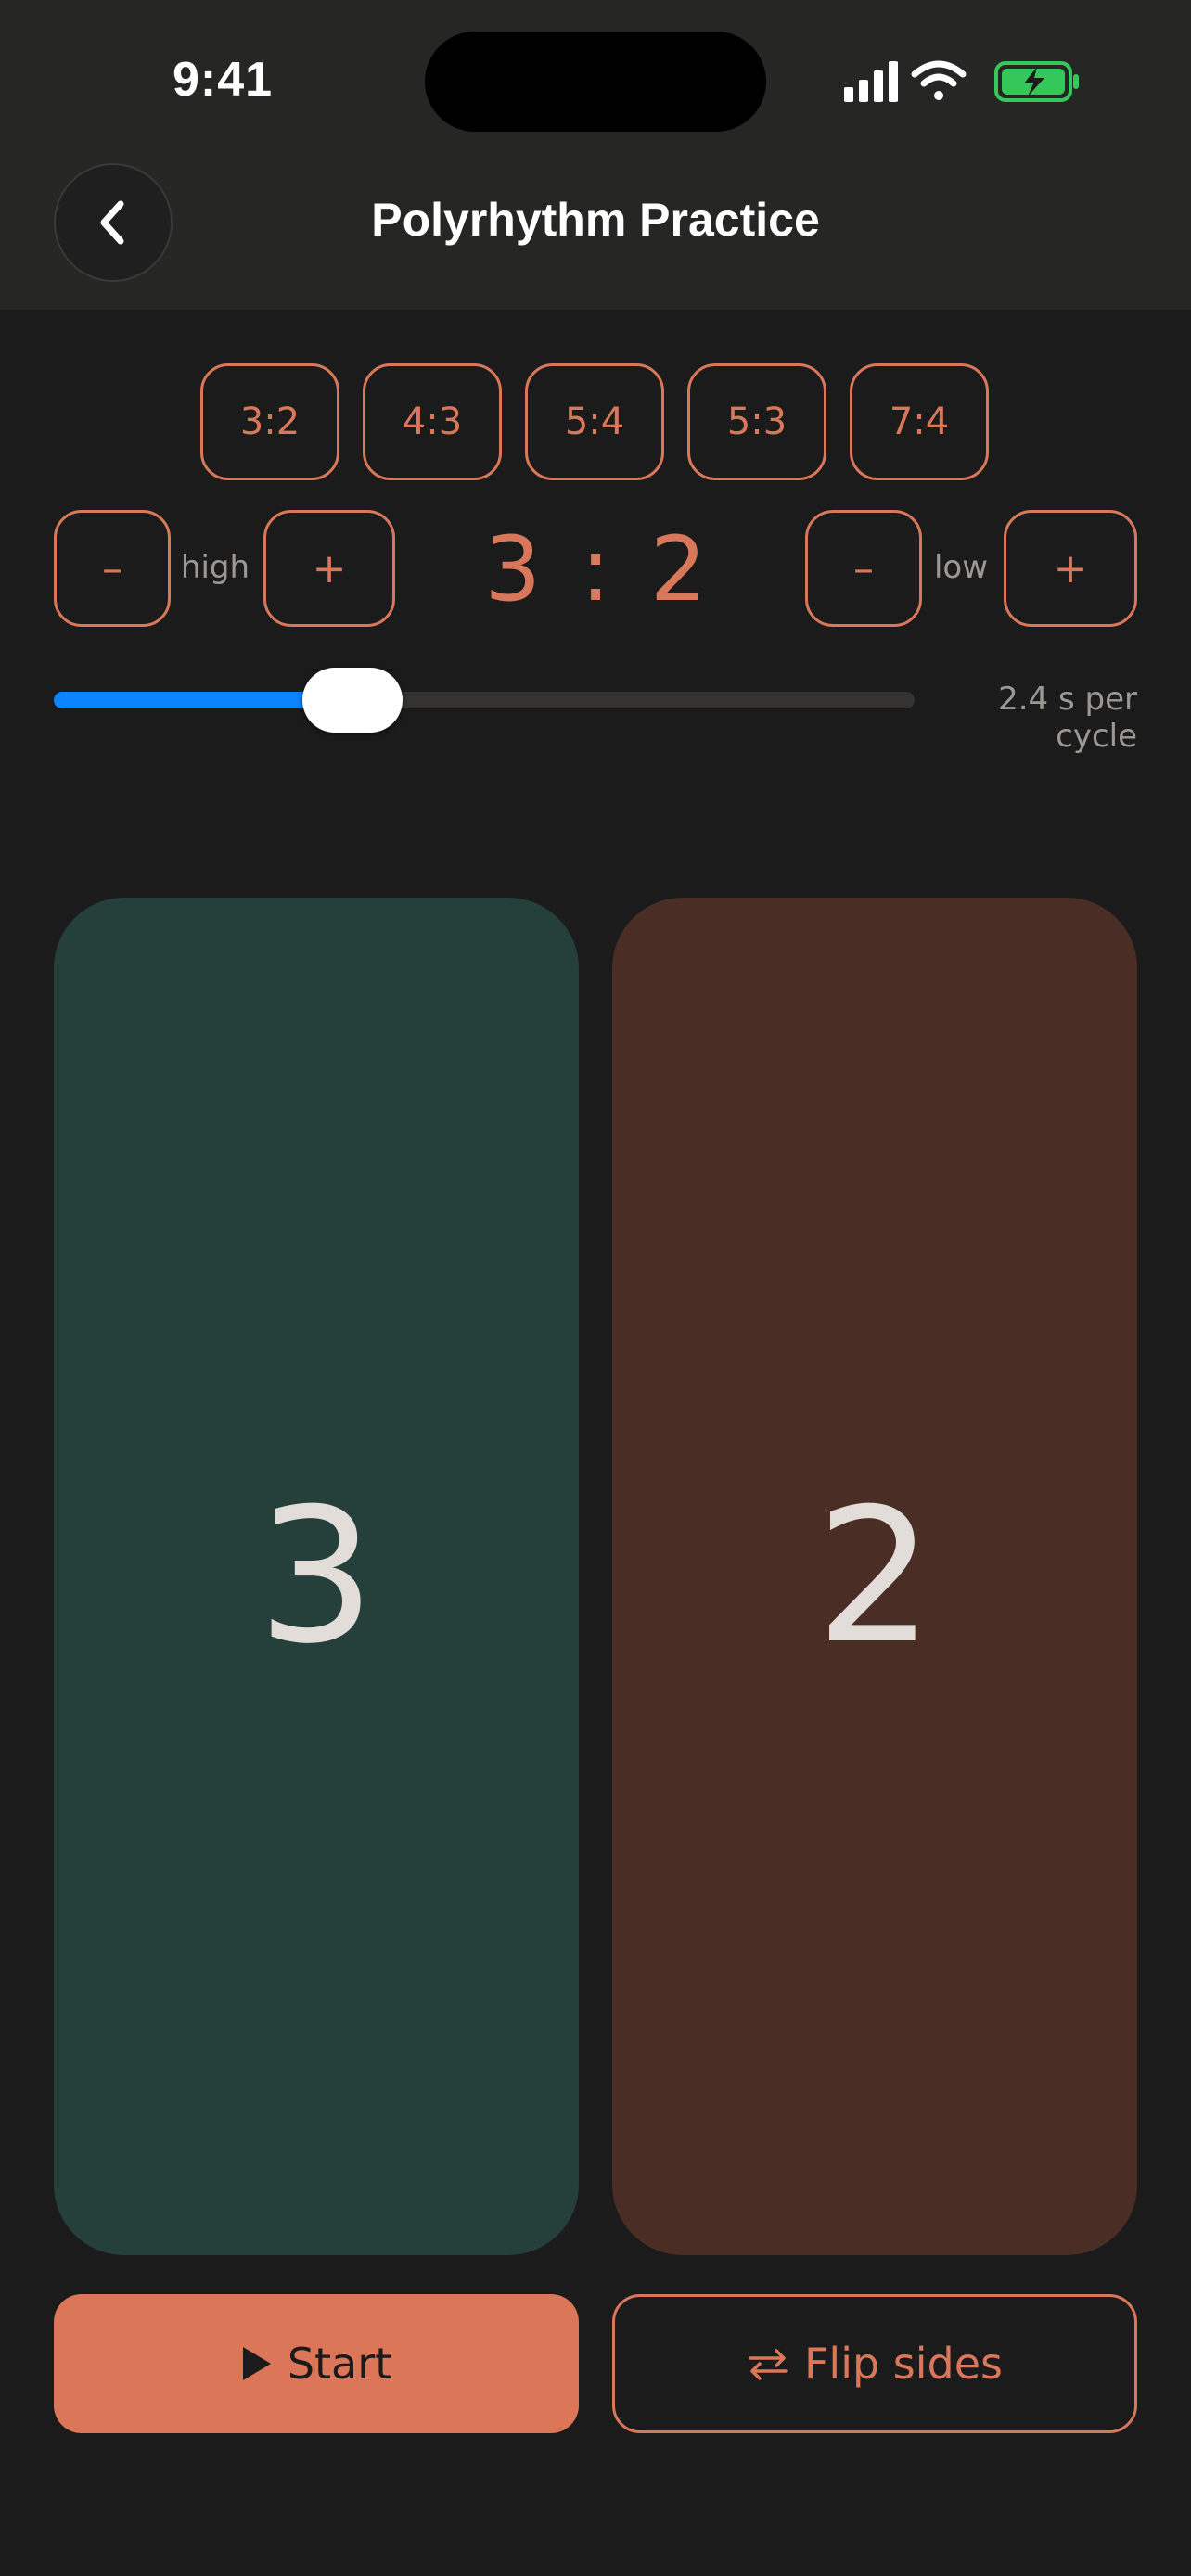 The width and height of the screenshot is (1191, 2576). I want to click on ratio-display: 3 : 2, so click(598, 569).